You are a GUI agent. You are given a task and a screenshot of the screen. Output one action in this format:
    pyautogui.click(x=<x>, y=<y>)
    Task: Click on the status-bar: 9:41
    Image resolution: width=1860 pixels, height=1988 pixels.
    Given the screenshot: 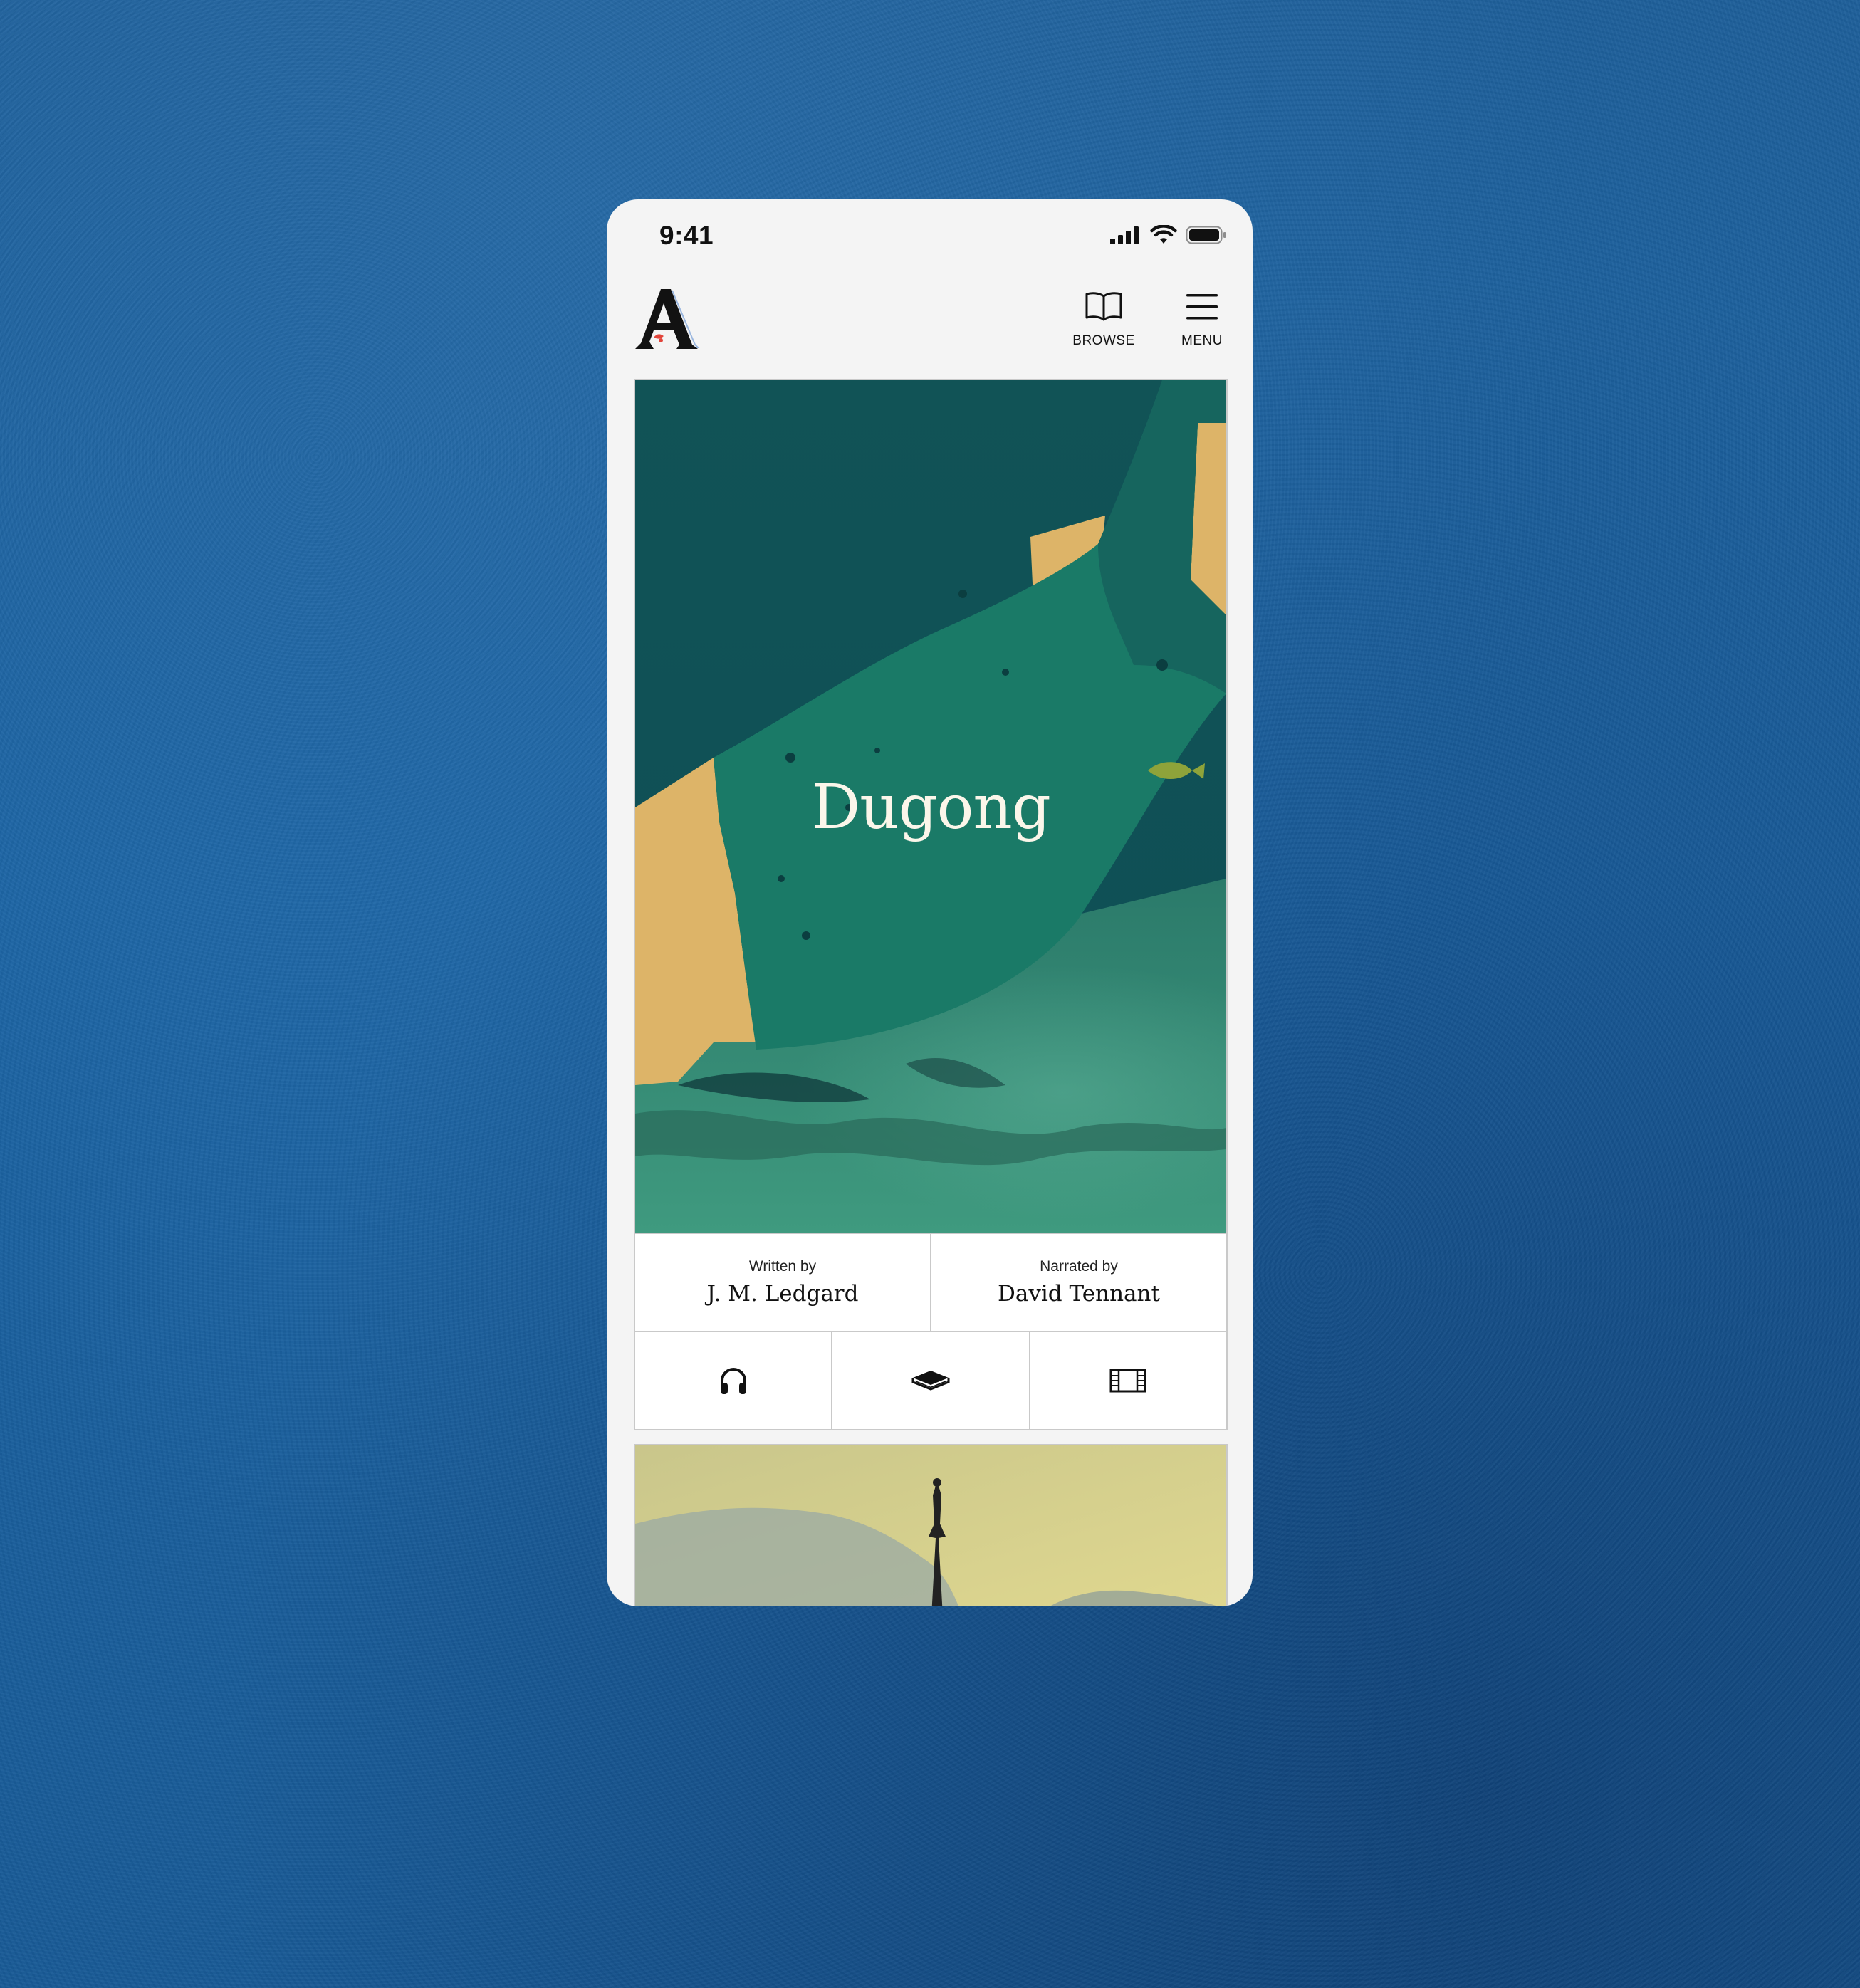 What is the action you would take?
    pyautogui.click(x=930, y=236)
    